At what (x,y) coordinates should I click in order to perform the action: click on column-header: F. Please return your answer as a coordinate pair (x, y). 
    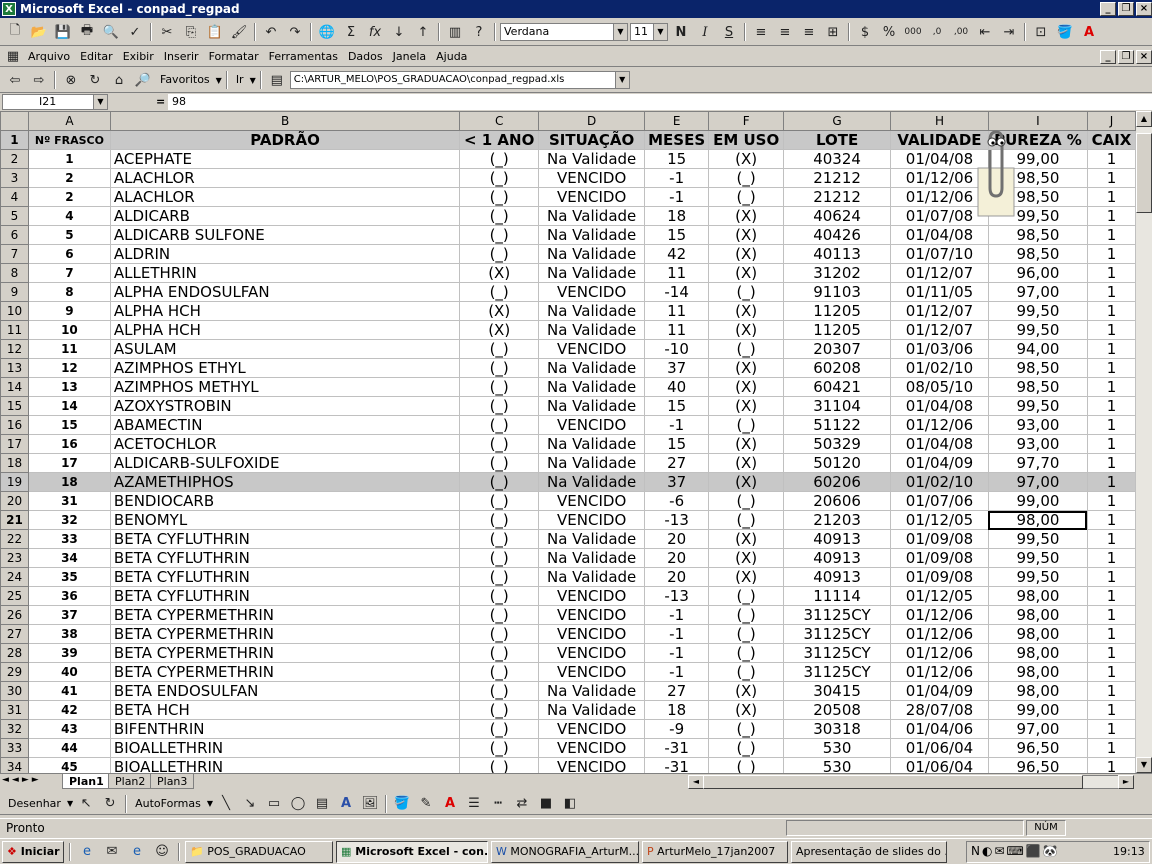
    Looking at the image, I should click on (746, 121).